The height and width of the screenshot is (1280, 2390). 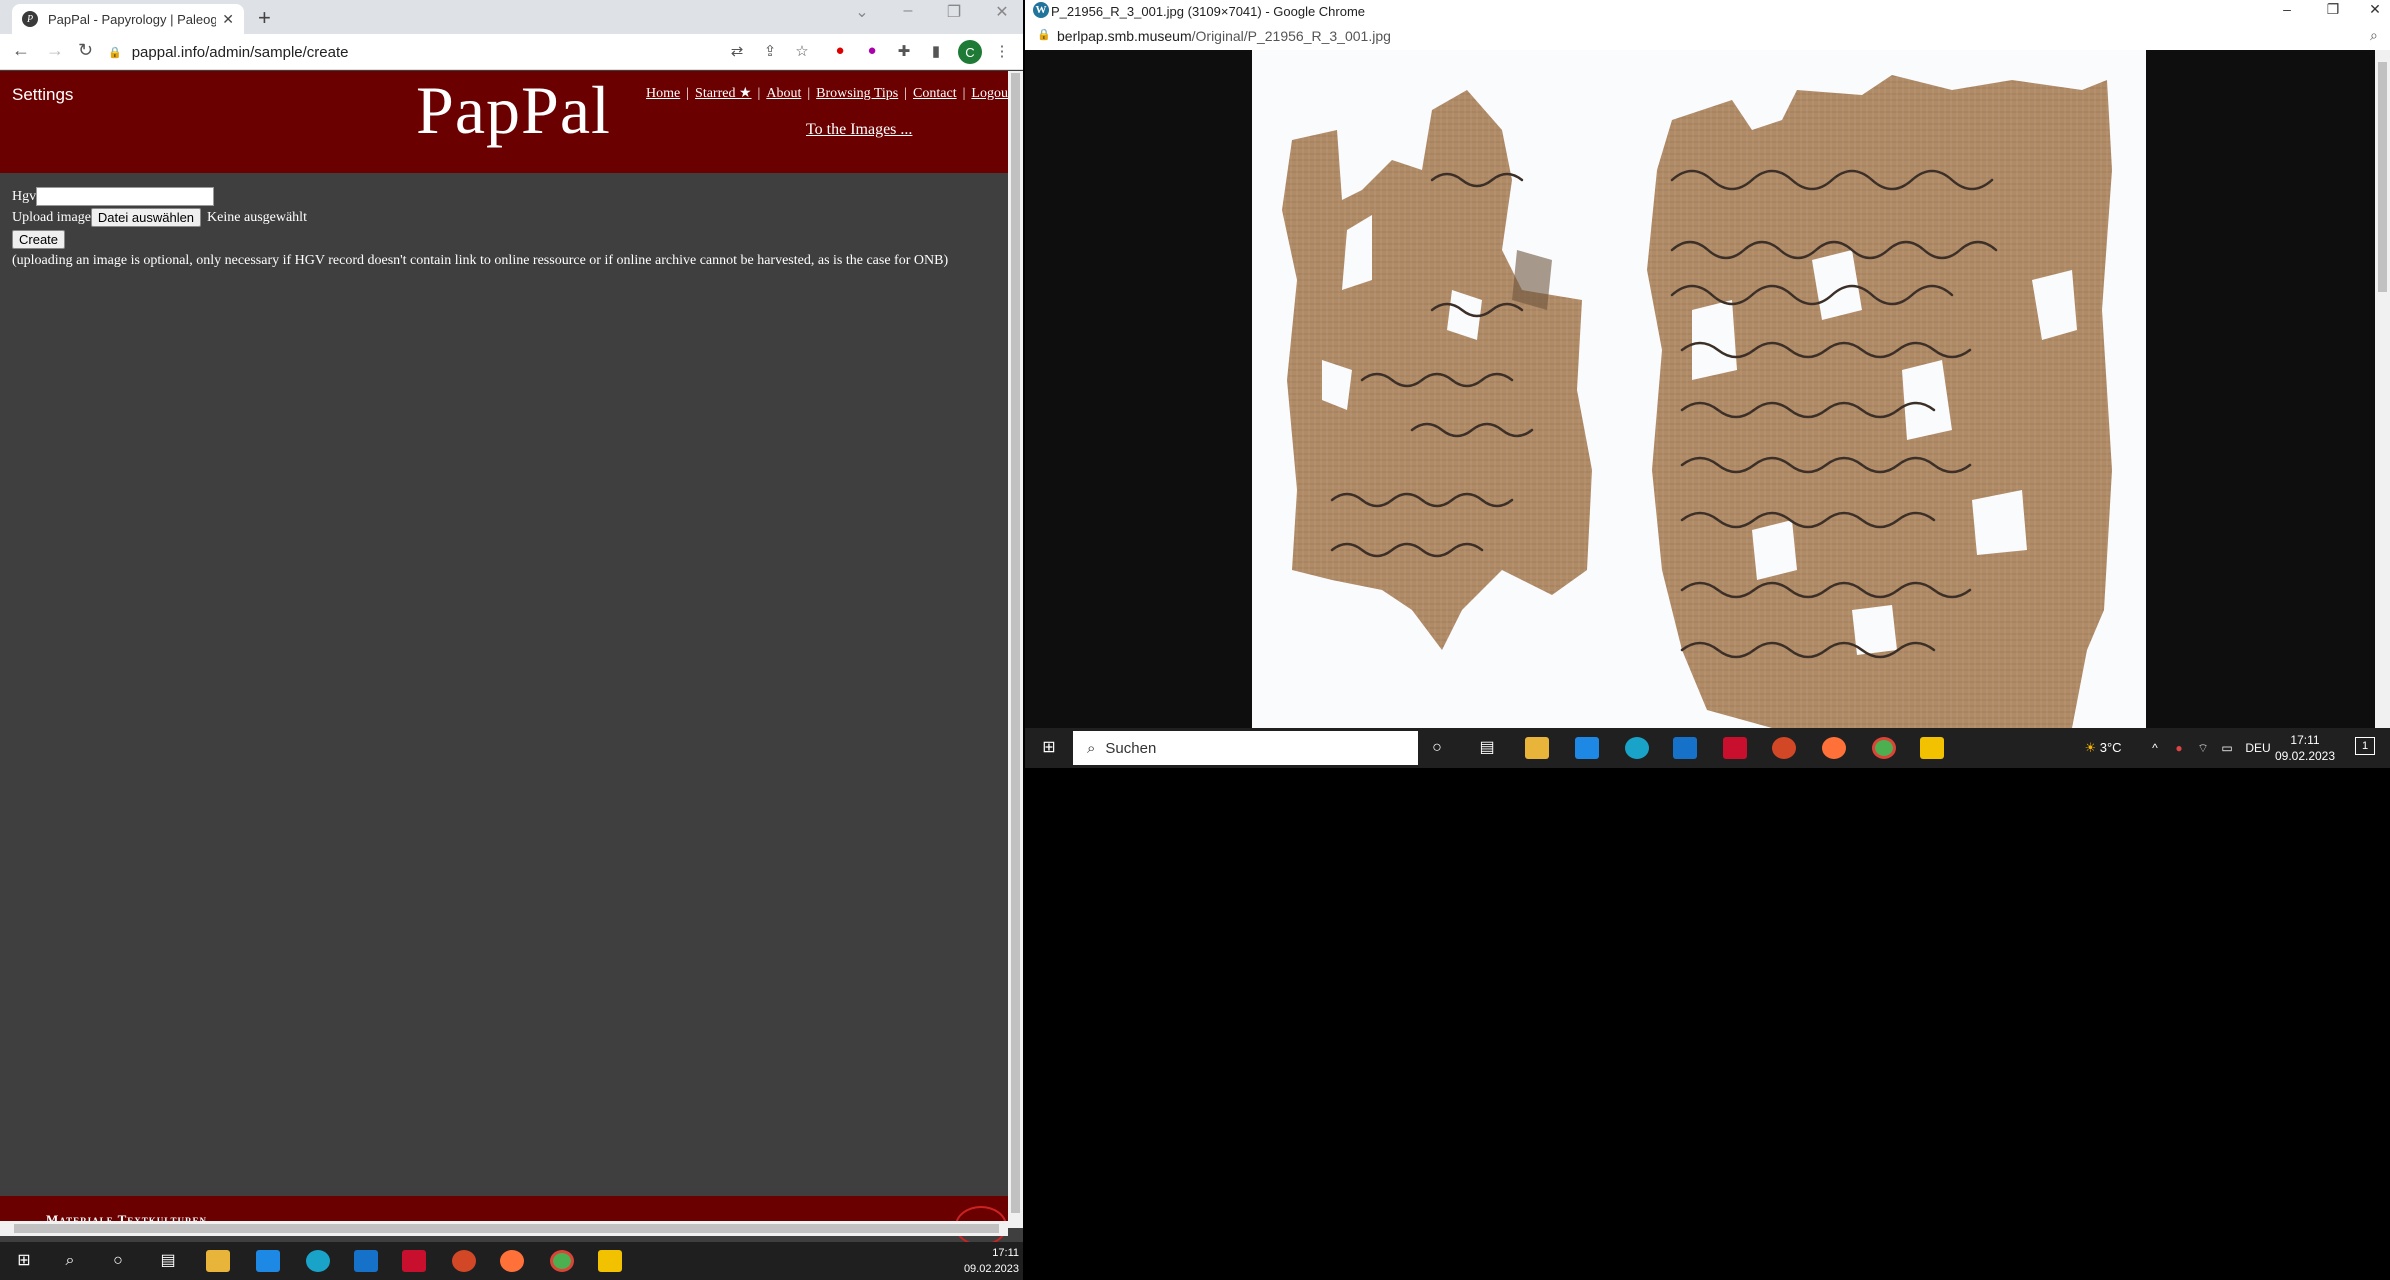 I want to click on avatar: C, so click(x=970, y=52).